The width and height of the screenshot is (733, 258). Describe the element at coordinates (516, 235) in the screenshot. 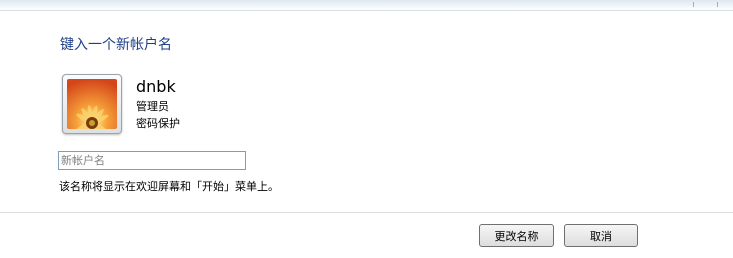

I see `change-name-button: 更改名称` at that location.